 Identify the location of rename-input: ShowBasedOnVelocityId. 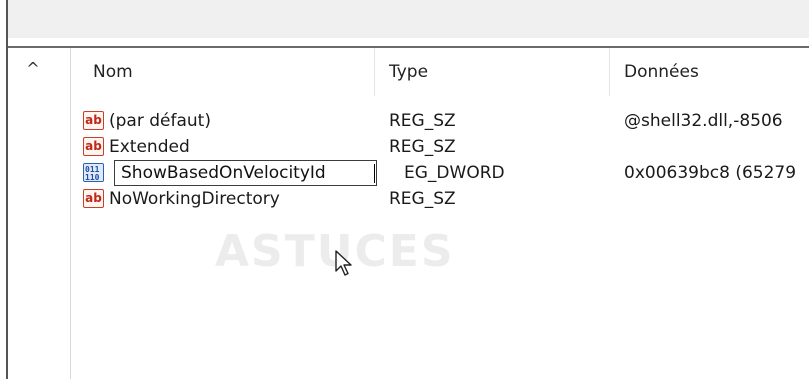
(245, 173).